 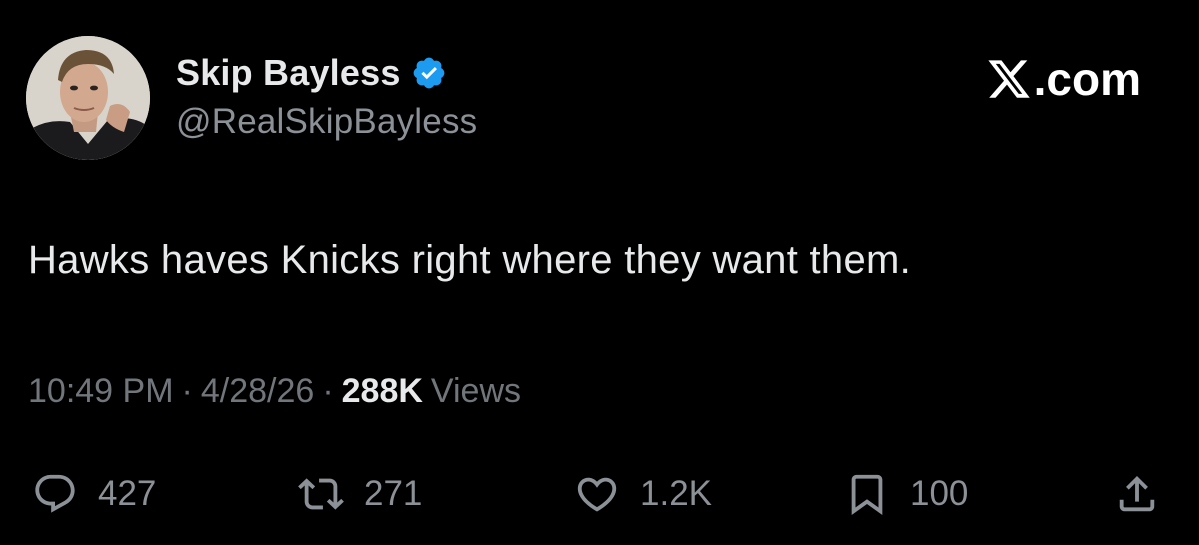 I want to click on avatar, so click(x=88, y=98).